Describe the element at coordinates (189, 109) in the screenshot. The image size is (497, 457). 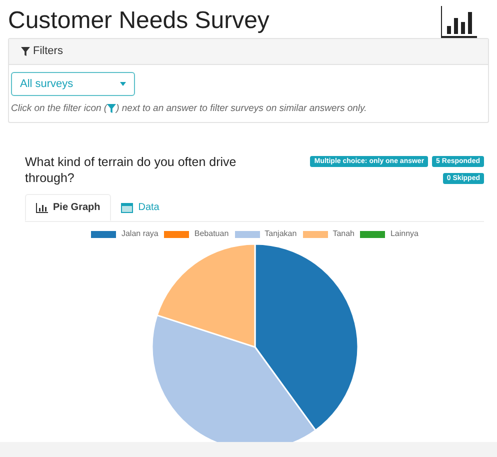
I see `filter-hint: Click on the filter icon ( ) next to an answer to filter surveys on similar answers only.` at that location.